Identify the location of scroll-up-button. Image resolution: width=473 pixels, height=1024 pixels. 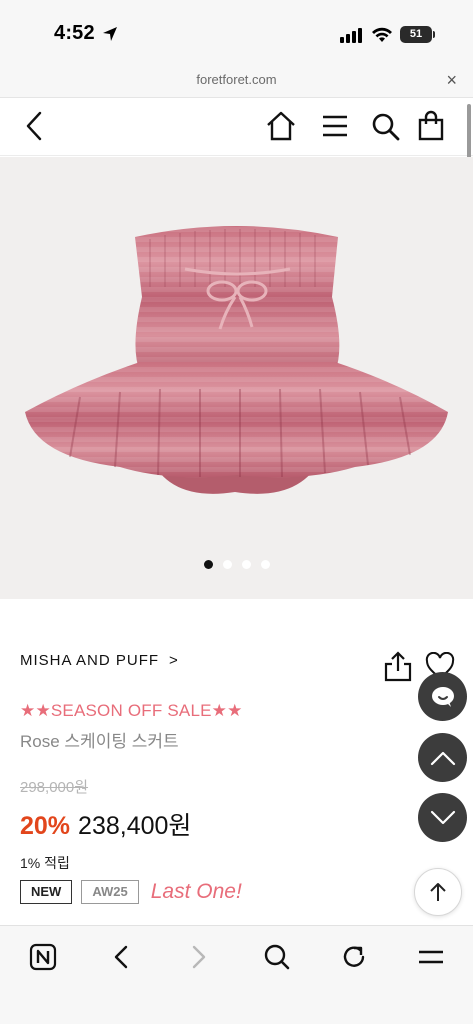
(442, 757).